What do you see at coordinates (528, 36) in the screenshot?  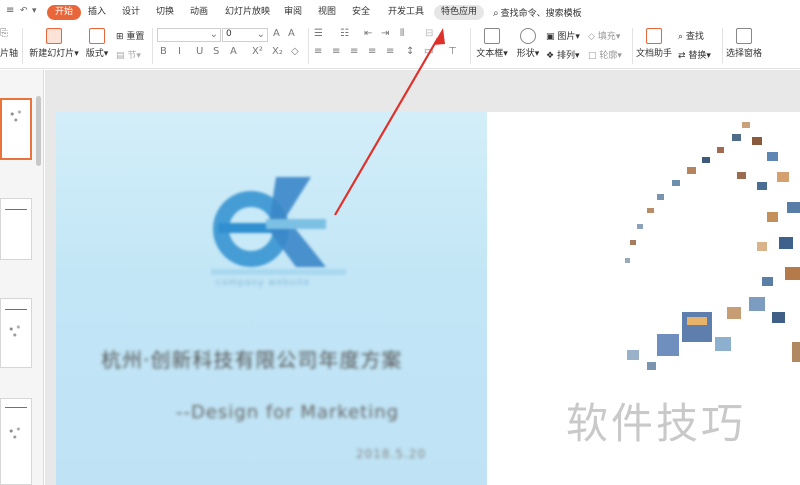 I see `shape-icon` at bounding box center [528, 36].